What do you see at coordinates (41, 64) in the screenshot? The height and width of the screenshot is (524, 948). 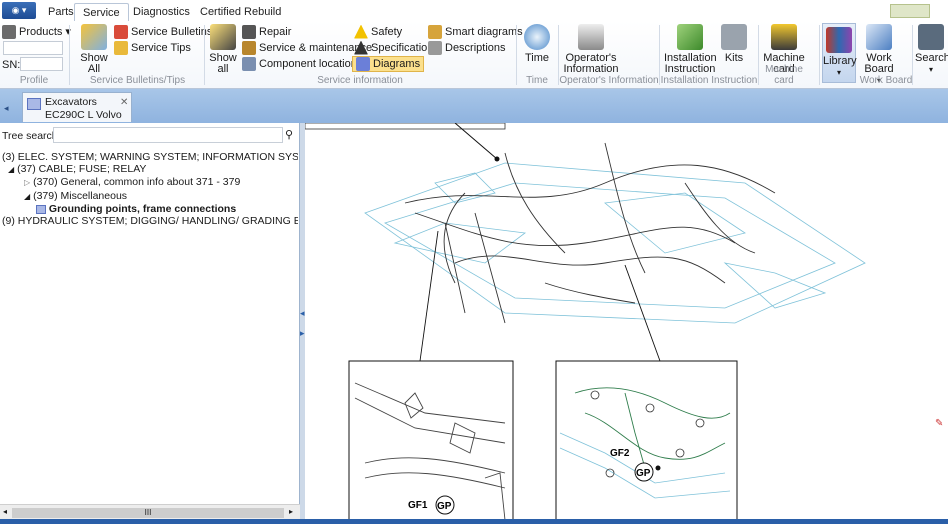 I see `sn-input` at bounding box center [41, 64].